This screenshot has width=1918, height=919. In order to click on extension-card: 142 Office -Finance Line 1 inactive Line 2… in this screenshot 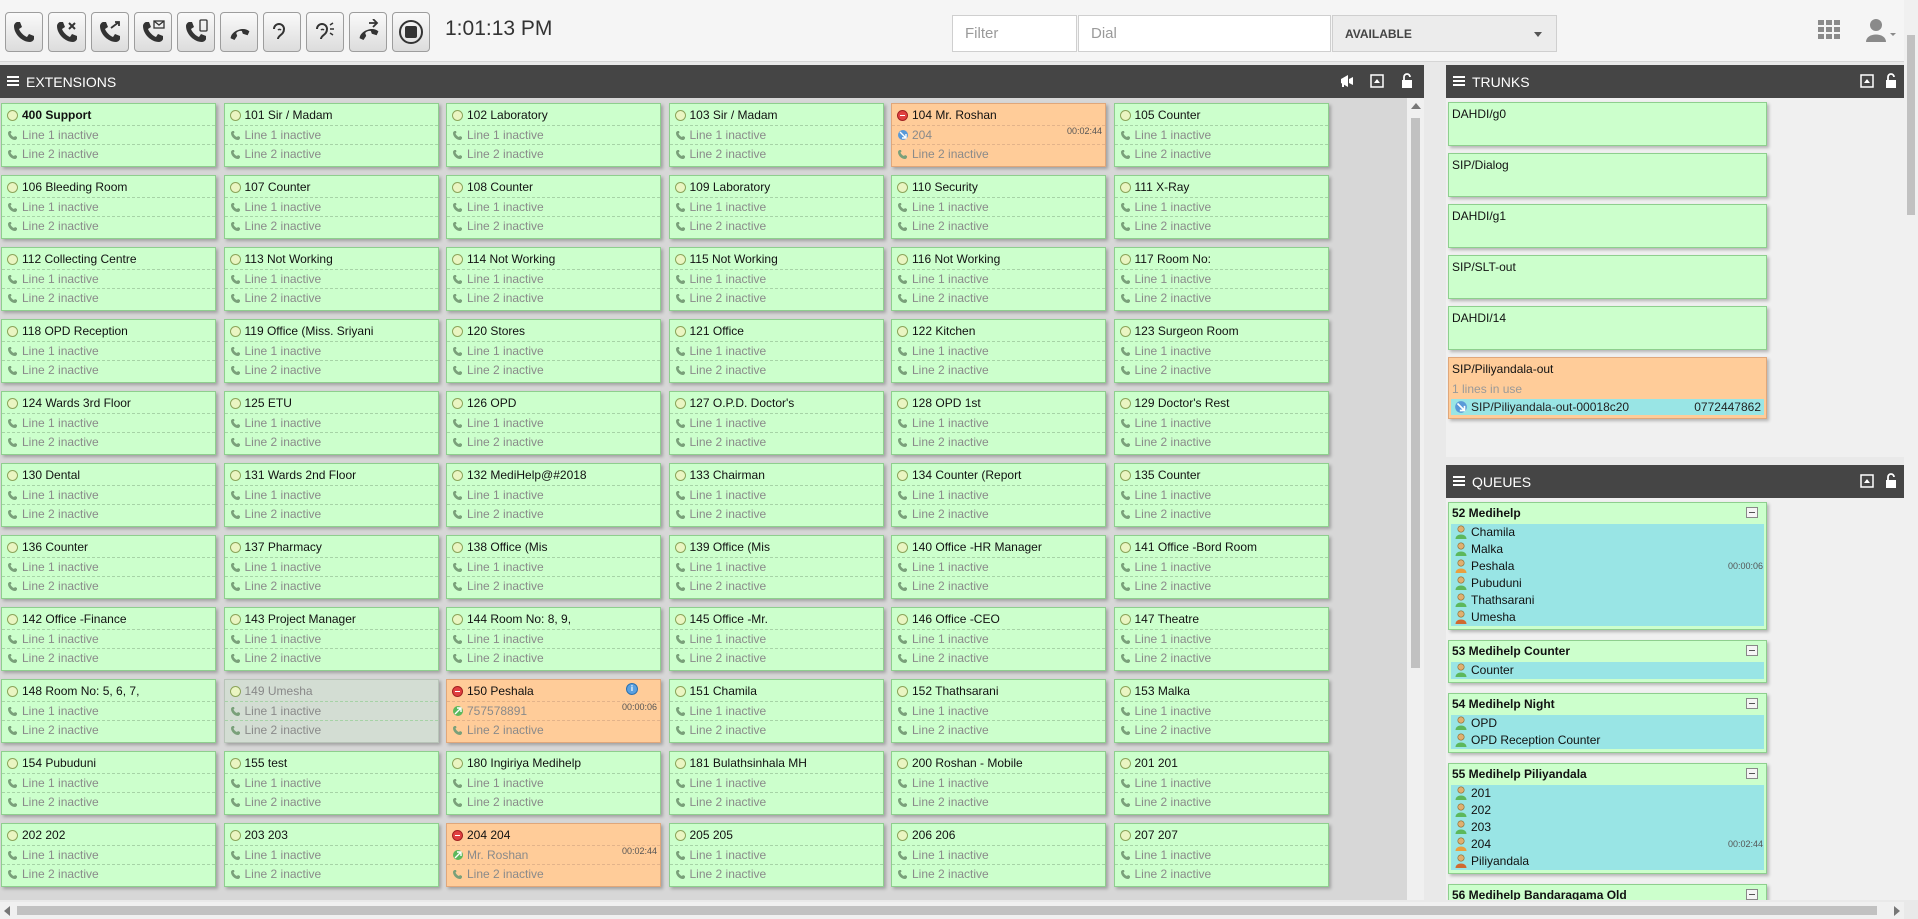, I will do `click(108, 639)`.